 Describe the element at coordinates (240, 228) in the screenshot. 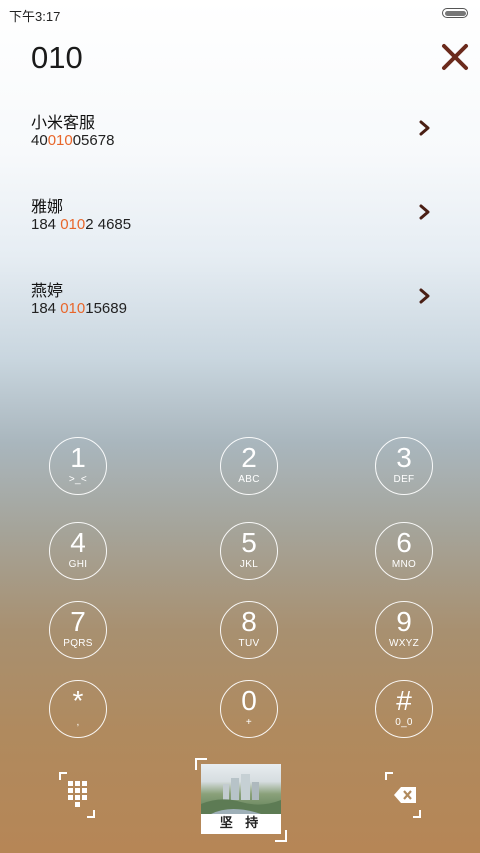

I see `contact-item: 雅娜 184 0102 4685` at that location.